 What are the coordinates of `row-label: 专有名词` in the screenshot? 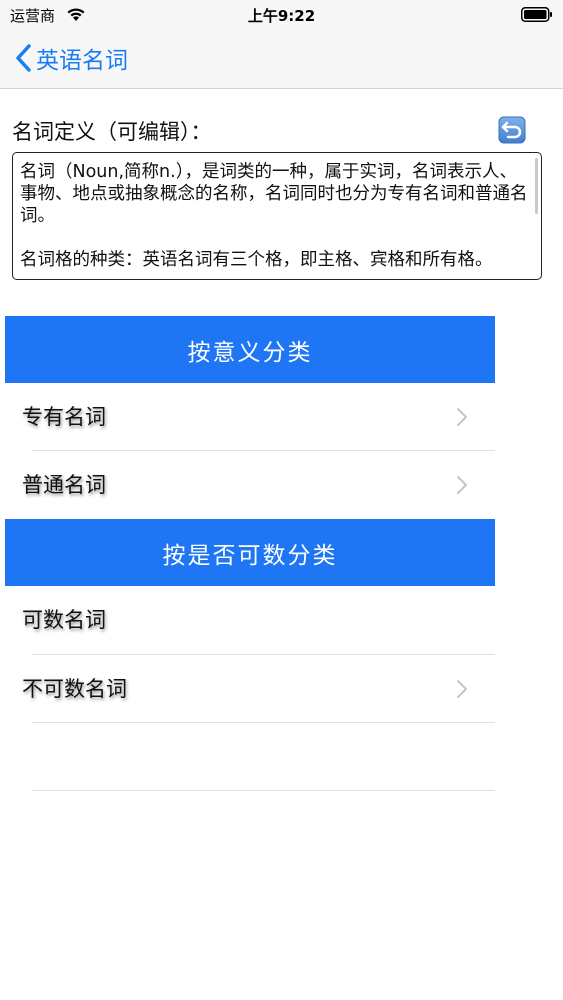 It's located at (64, 417).